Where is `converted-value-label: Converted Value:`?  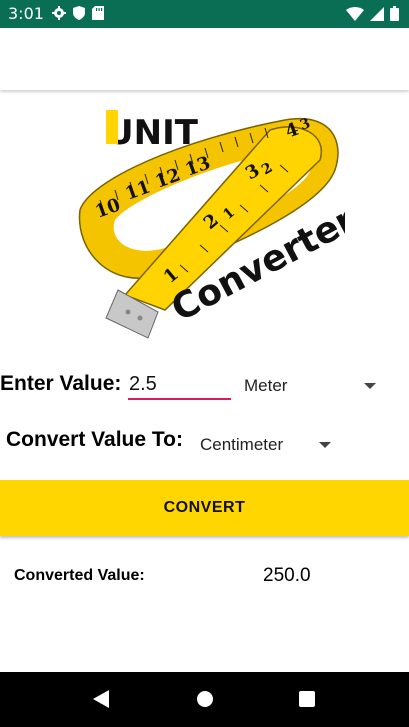
converted-value-label: Converted Value: is located at coordinates (79, 575).